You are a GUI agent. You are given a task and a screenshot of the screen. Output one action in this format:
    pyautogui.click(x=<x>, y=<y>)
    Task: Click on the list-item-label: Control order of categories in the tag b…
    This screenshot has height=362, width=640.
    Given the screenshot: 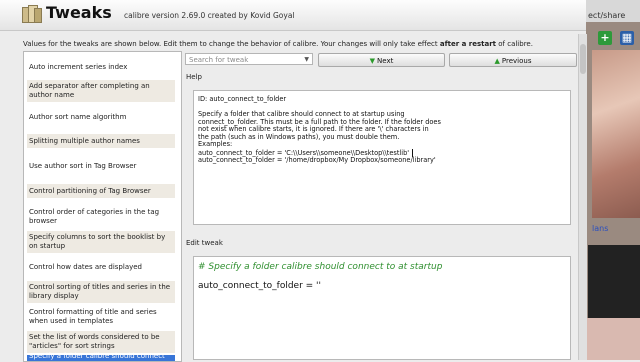 What is the action you would take?
    pyautogui.click(x=94, y=216)
    